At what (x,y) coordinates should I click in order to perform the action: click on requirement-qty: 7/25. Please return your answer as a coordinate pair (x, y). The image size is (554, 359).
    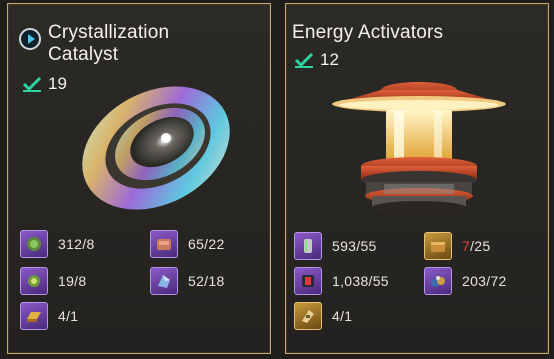
    Looking at the image, I should click on (476, 246).